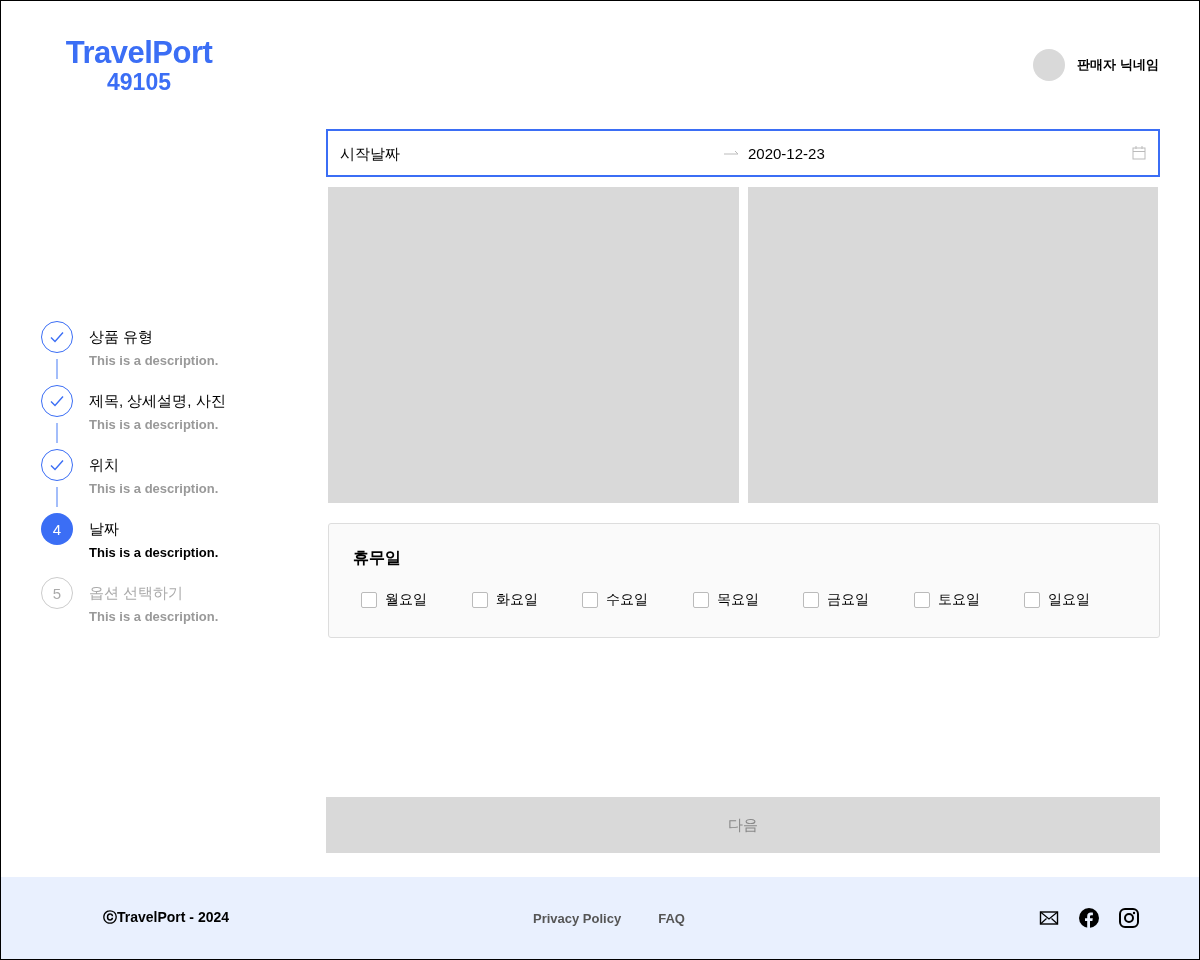 This screenshot has height=960, width=1200. What do you see at coordinates (137, 593) in the screenshot?
I see `step-title: 옵션 선택하기` at bounding box center [137, 593].